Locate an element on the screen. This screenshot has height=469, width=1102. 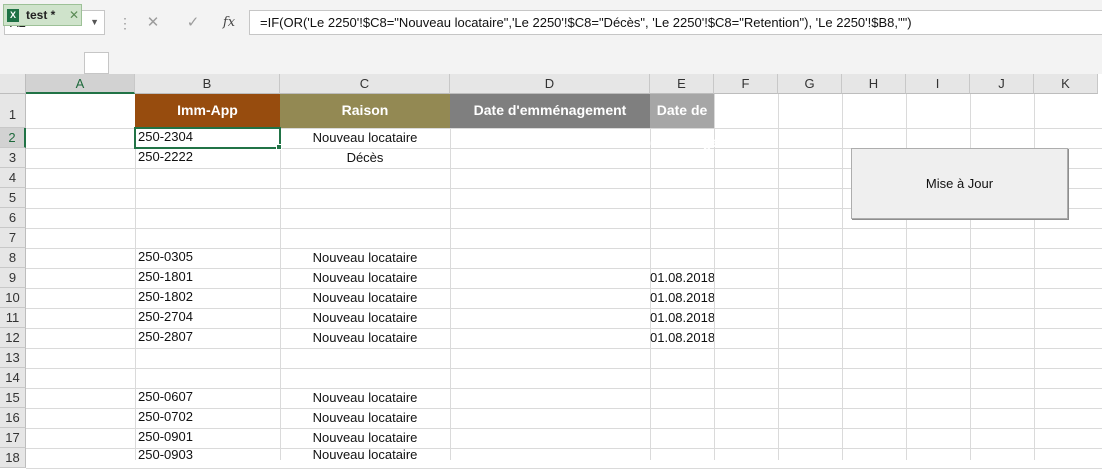
insert-function-button: fx is located at coordinates (229, 22).